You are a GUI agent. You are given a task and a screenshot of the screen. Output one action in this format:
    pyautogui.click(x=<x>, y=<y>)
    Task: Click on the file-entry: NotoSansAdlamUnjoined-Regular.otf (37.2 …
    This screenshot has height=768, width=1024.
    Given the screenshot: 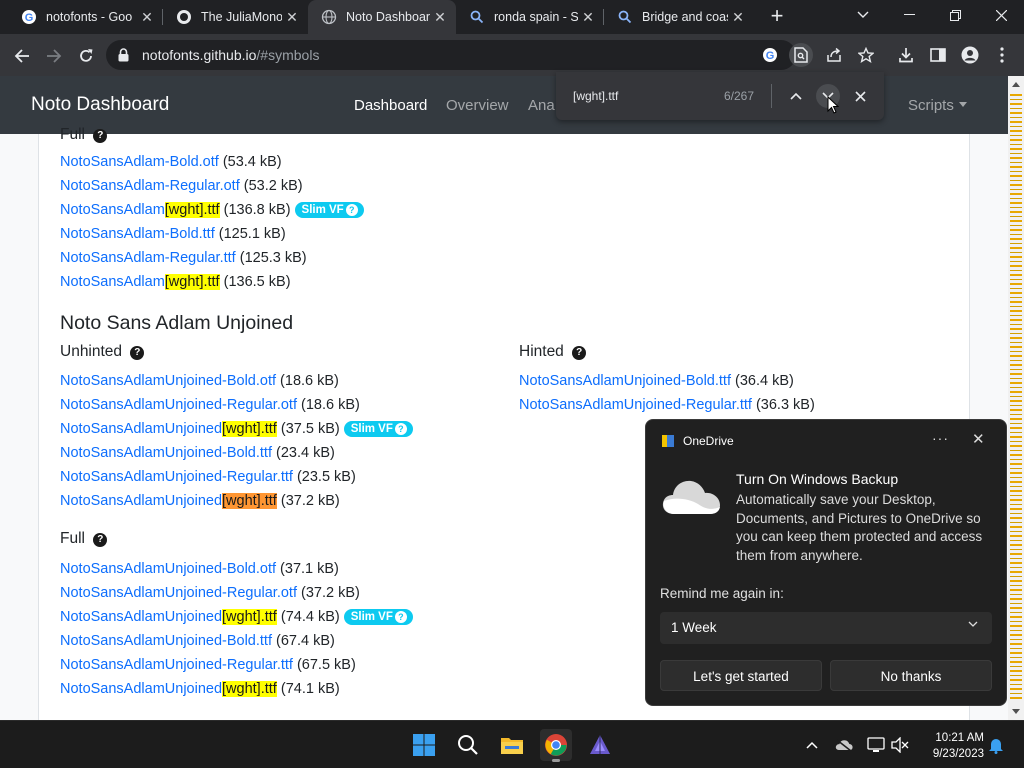 What is the action you would take?
    pyautogui.click(x=210, y=593)
    